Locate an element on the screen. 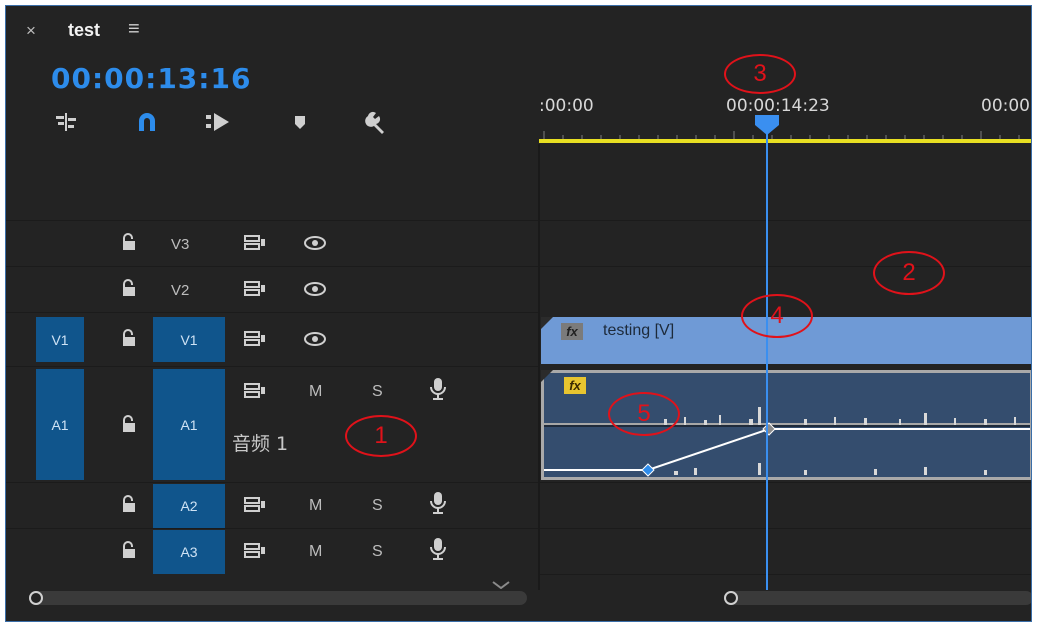 Image resolution: width=1038 pixels, height=628 pixels. track-target-a3: A3 is located at coordinates (189, 552).